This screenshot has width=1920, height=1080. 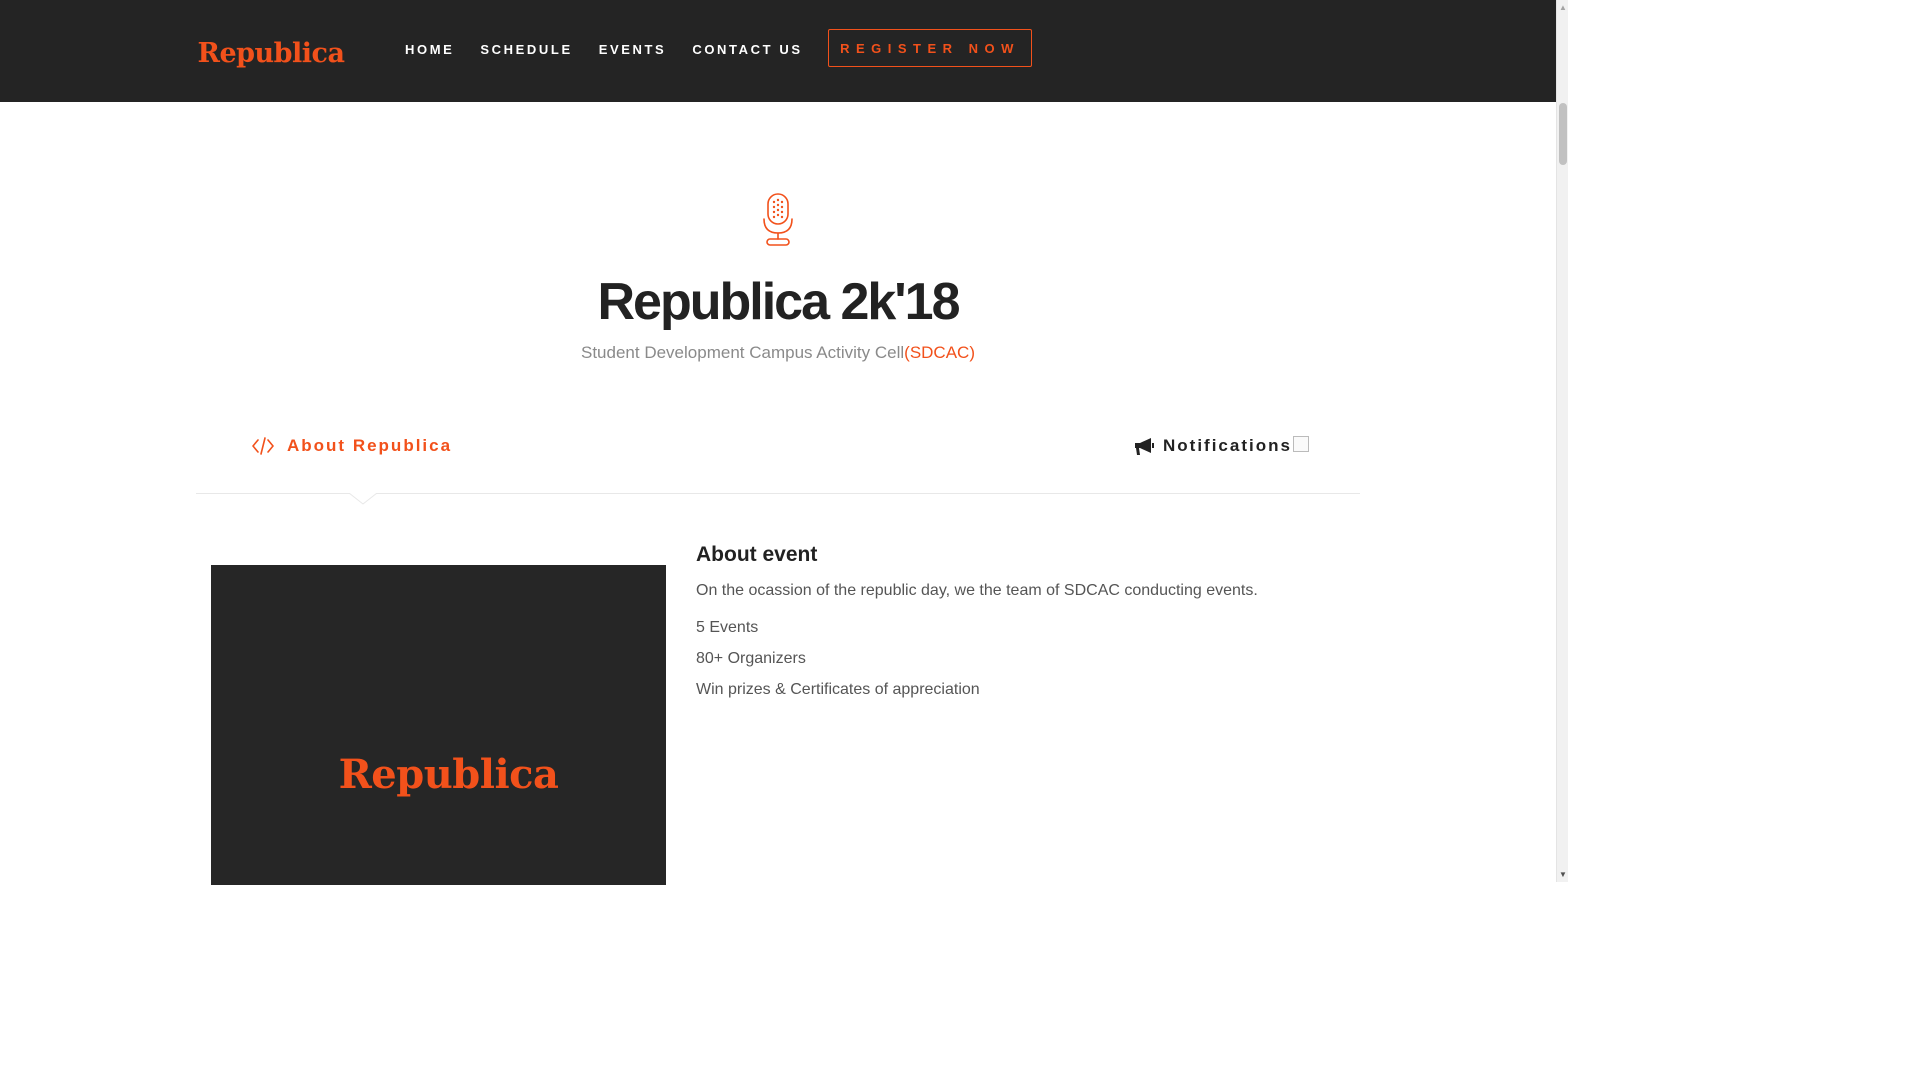 I want to click on main-nav: HOME SCHEDULE EVENTS CONTACT US, so click(x=617, y=49).